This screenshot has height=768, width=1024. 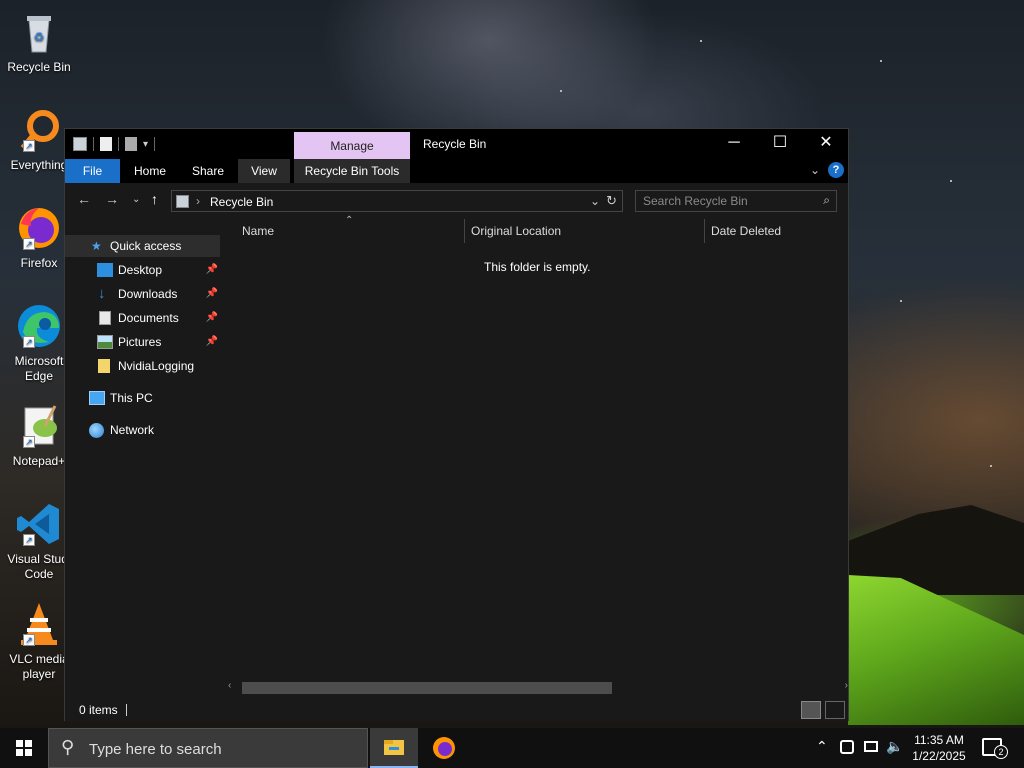 What do you see at coordinates (96, 430) in the screenshot?
I see `network-icon` at bounding box center [96, 430].